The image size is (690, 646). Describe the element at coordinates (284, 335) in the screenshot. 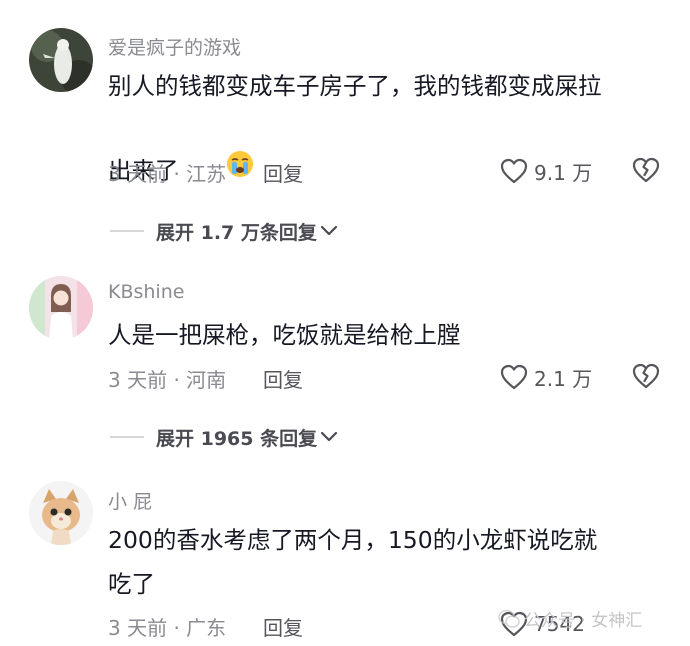

I see `comment-text: 人是一把屎枪，吃饭就是给枪上膛` at that location.